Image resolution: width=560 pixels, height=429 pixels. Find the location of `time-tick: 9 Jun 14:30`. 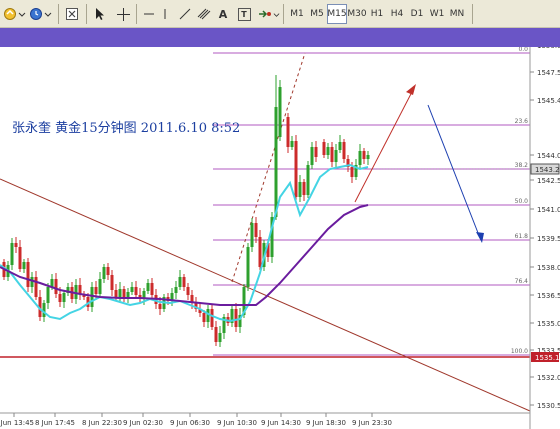

time-tick: 9 Jun 14:30 is located at coordinates (281, 423).